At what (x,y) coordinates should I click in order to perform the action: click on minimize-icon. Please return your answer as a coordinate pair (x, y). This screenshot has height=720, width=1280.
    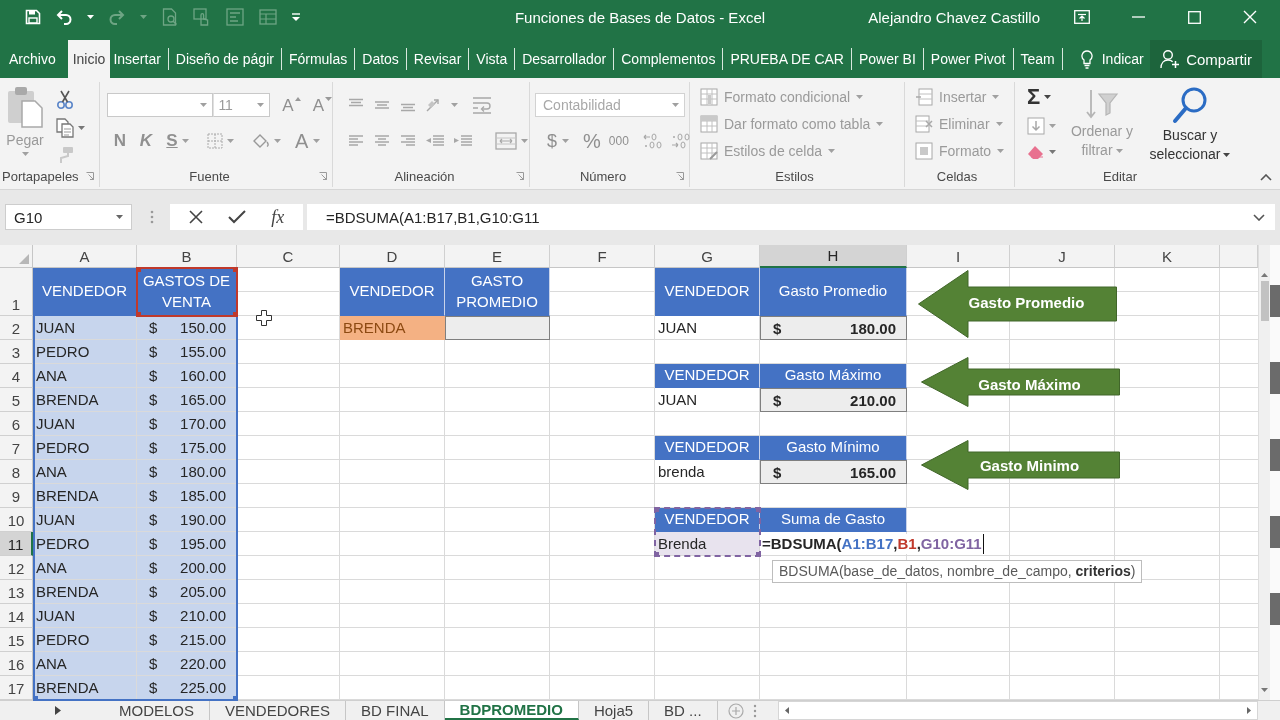
    Looking at the image, I should click on (1138, 17).